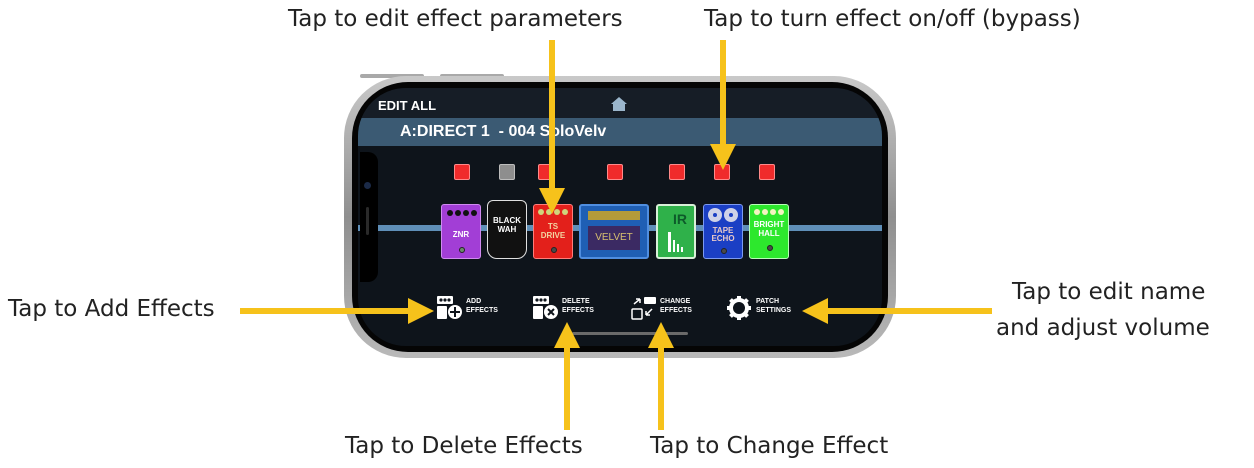 This screenshot has width=1254, height=468. I want to click on arrowhead-add-effects, so click(421, 311).